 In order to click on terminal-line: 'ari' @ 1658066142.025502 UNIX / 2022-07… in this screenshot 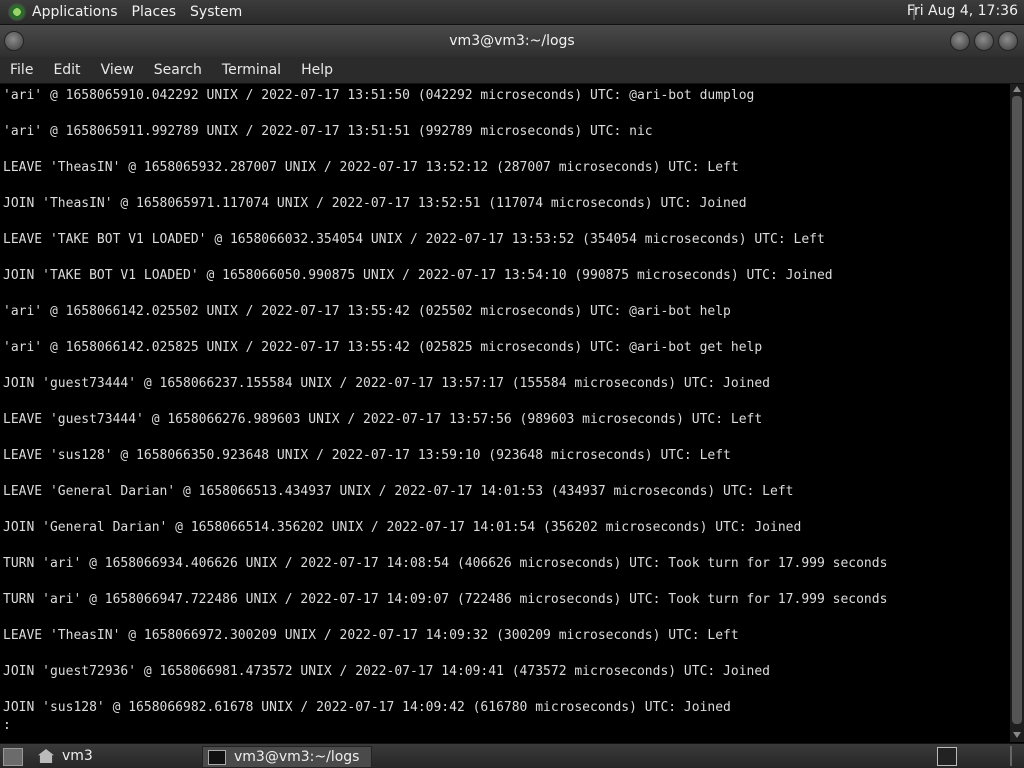, I will do `click(367, 311)`.